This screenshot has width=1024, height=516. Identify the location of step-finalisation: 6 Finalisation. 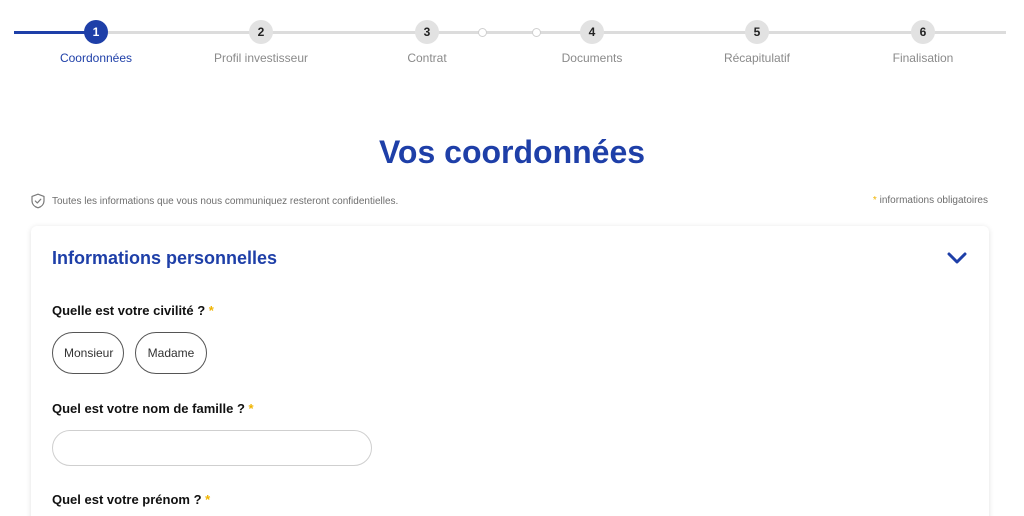
(923, 42).